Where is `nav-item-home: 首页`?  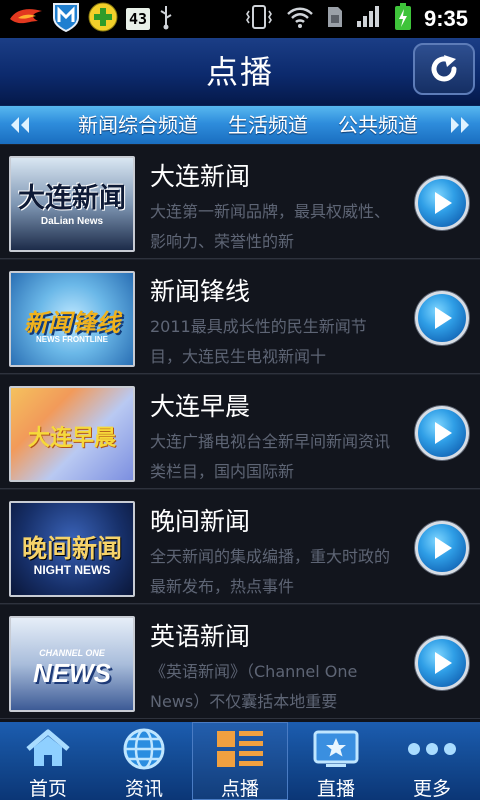
nav-item-home: 首页 is located at coordinates (48, 761).